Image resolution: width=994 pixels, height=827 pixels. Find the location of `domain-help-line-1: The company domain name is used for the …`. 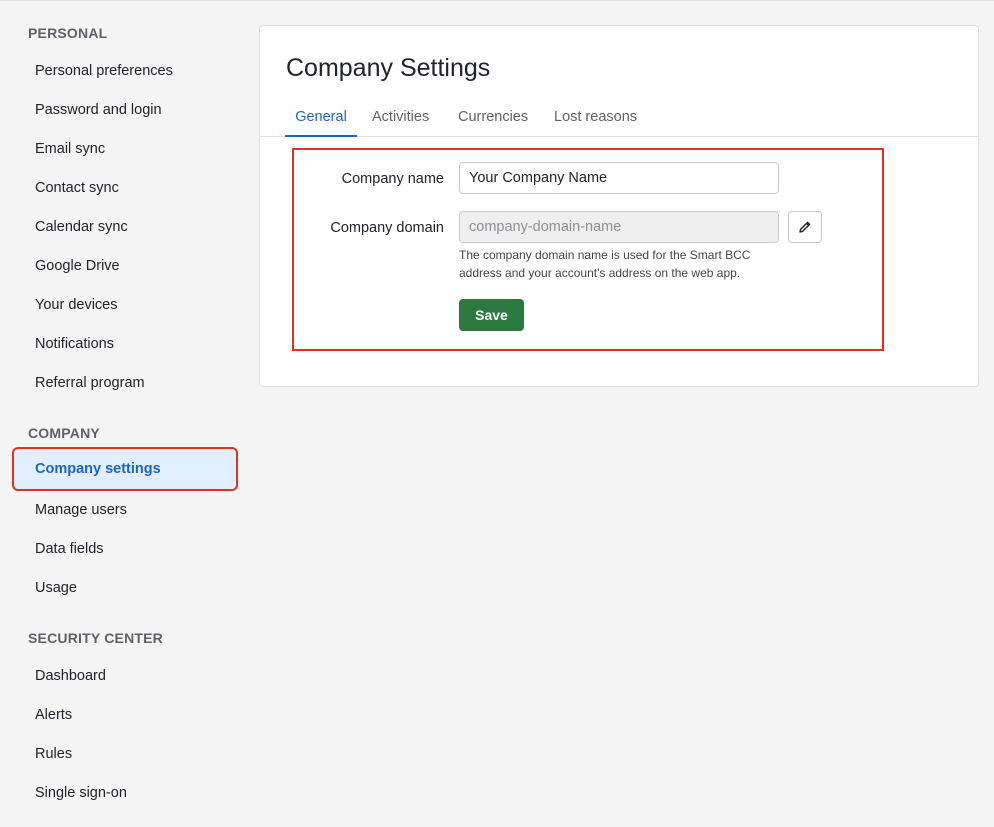

domain-help-line-1: The company domain name is used for the … is located at coordinates (624, 255).